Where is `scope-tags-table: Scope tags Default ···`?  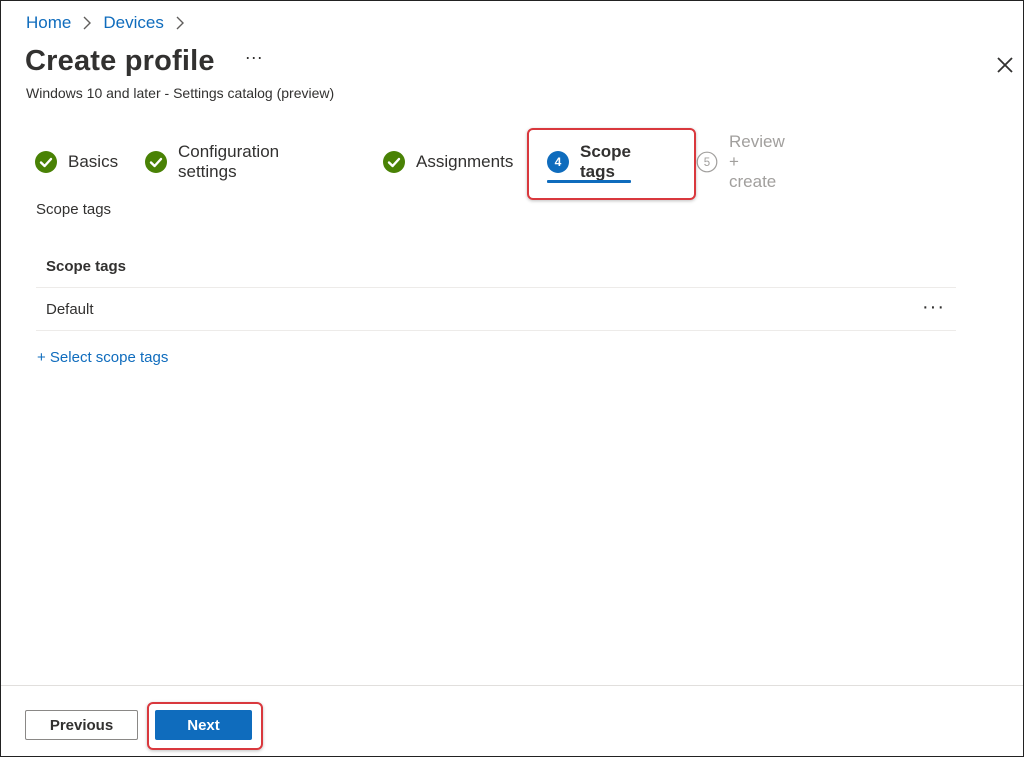
scope-tags-table: Scope tags Default ··· is located at coordinates (496, 288).